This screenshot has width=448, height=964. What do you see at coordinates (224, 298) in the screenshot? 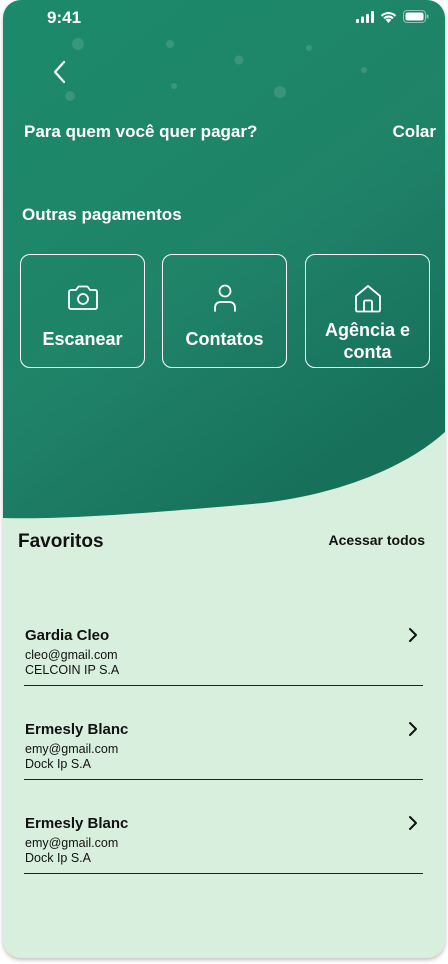
I see `user-icon` at bounding box center [224, 298].